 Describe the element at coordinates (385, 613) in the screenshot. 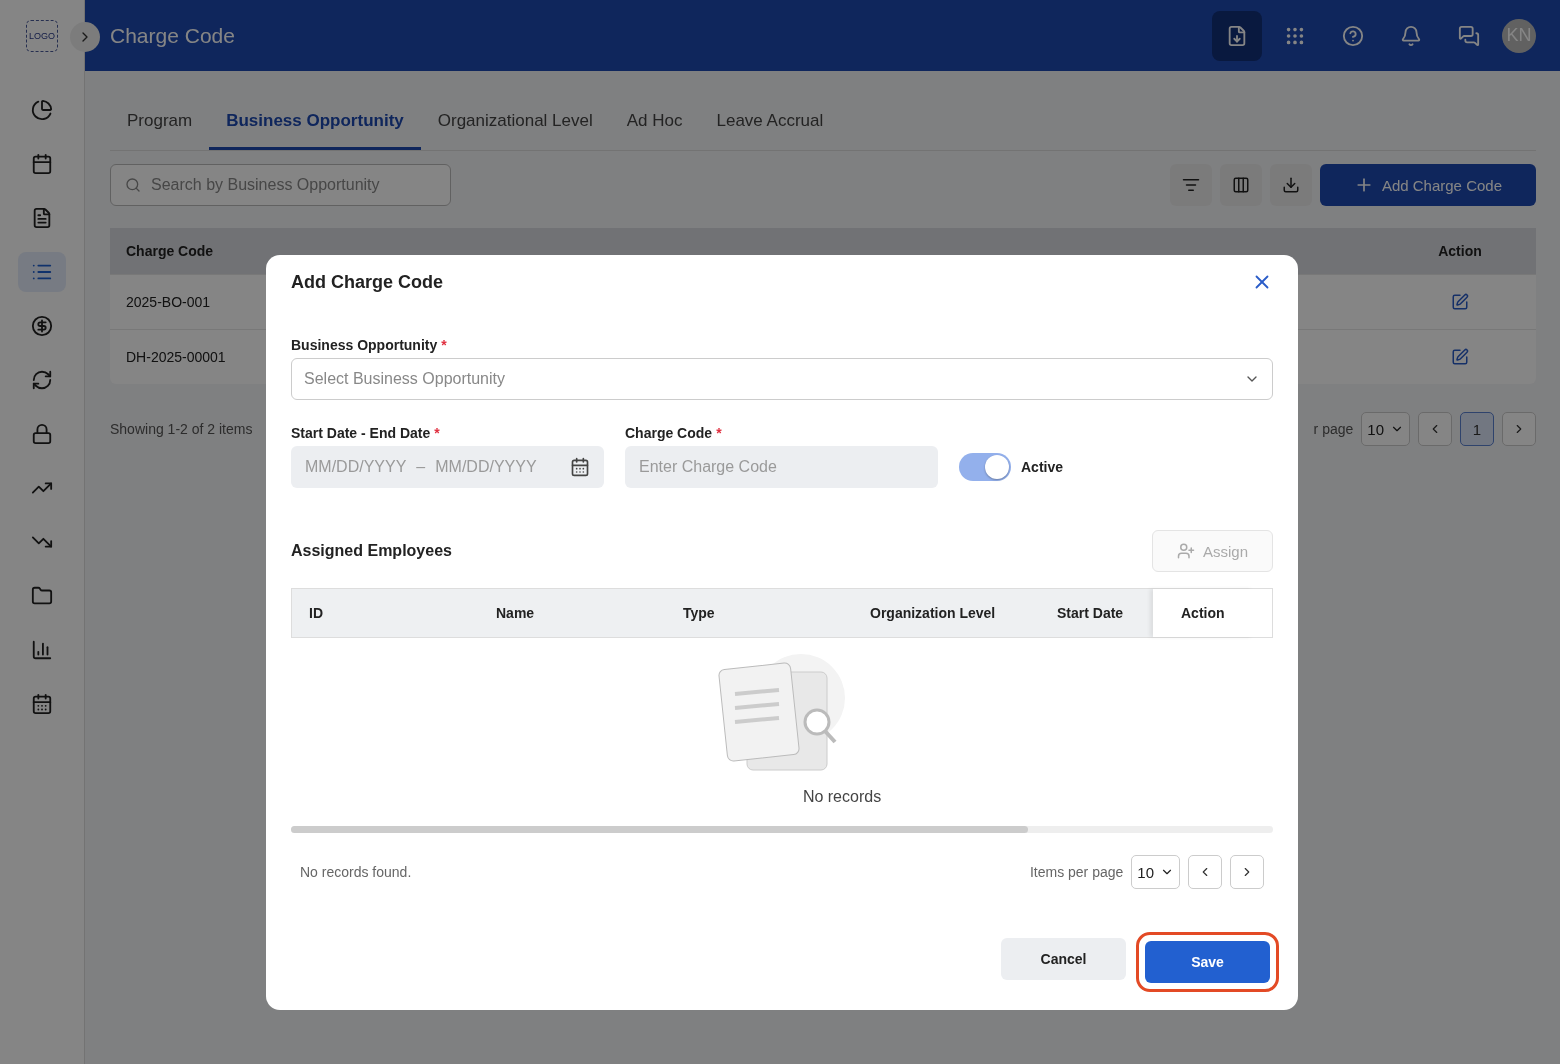

I see `column-header: ID` at that location.